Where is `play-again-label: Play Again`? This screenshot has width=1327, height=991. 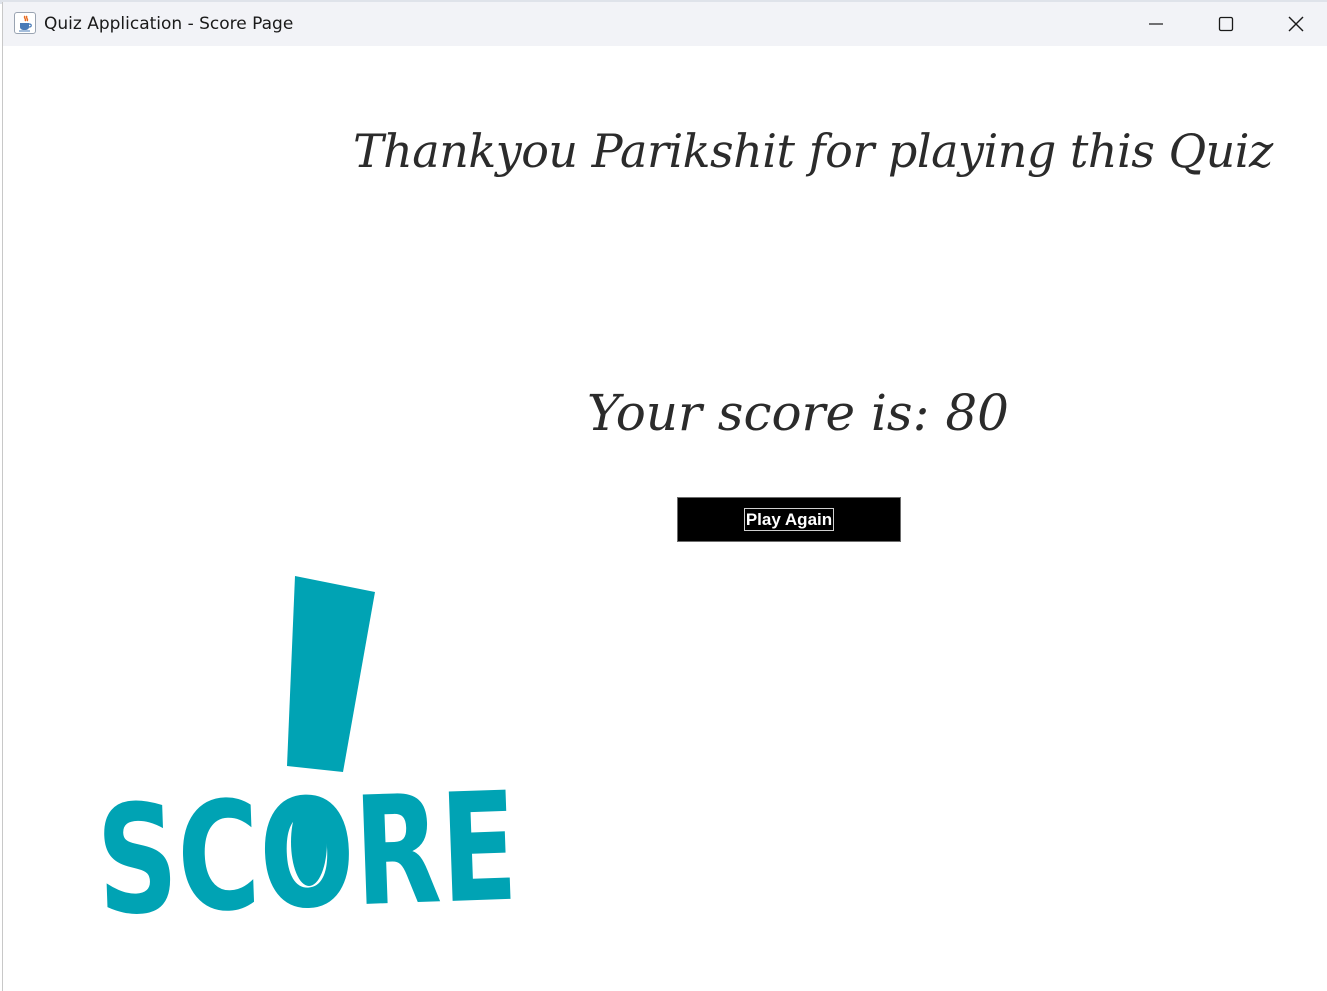 play-again-label: Play Again is located at coordinates (789, 519).